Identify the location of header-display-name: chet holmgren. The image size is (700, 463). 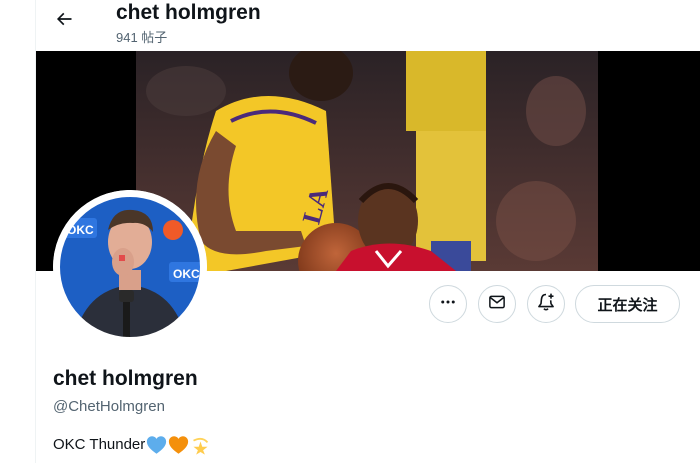
(188, 12).